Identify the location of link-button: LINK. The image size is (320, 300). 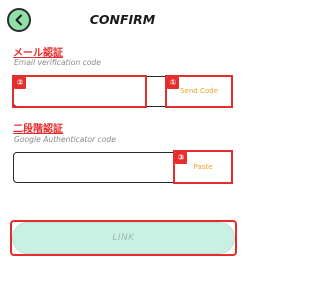
(123, 238).